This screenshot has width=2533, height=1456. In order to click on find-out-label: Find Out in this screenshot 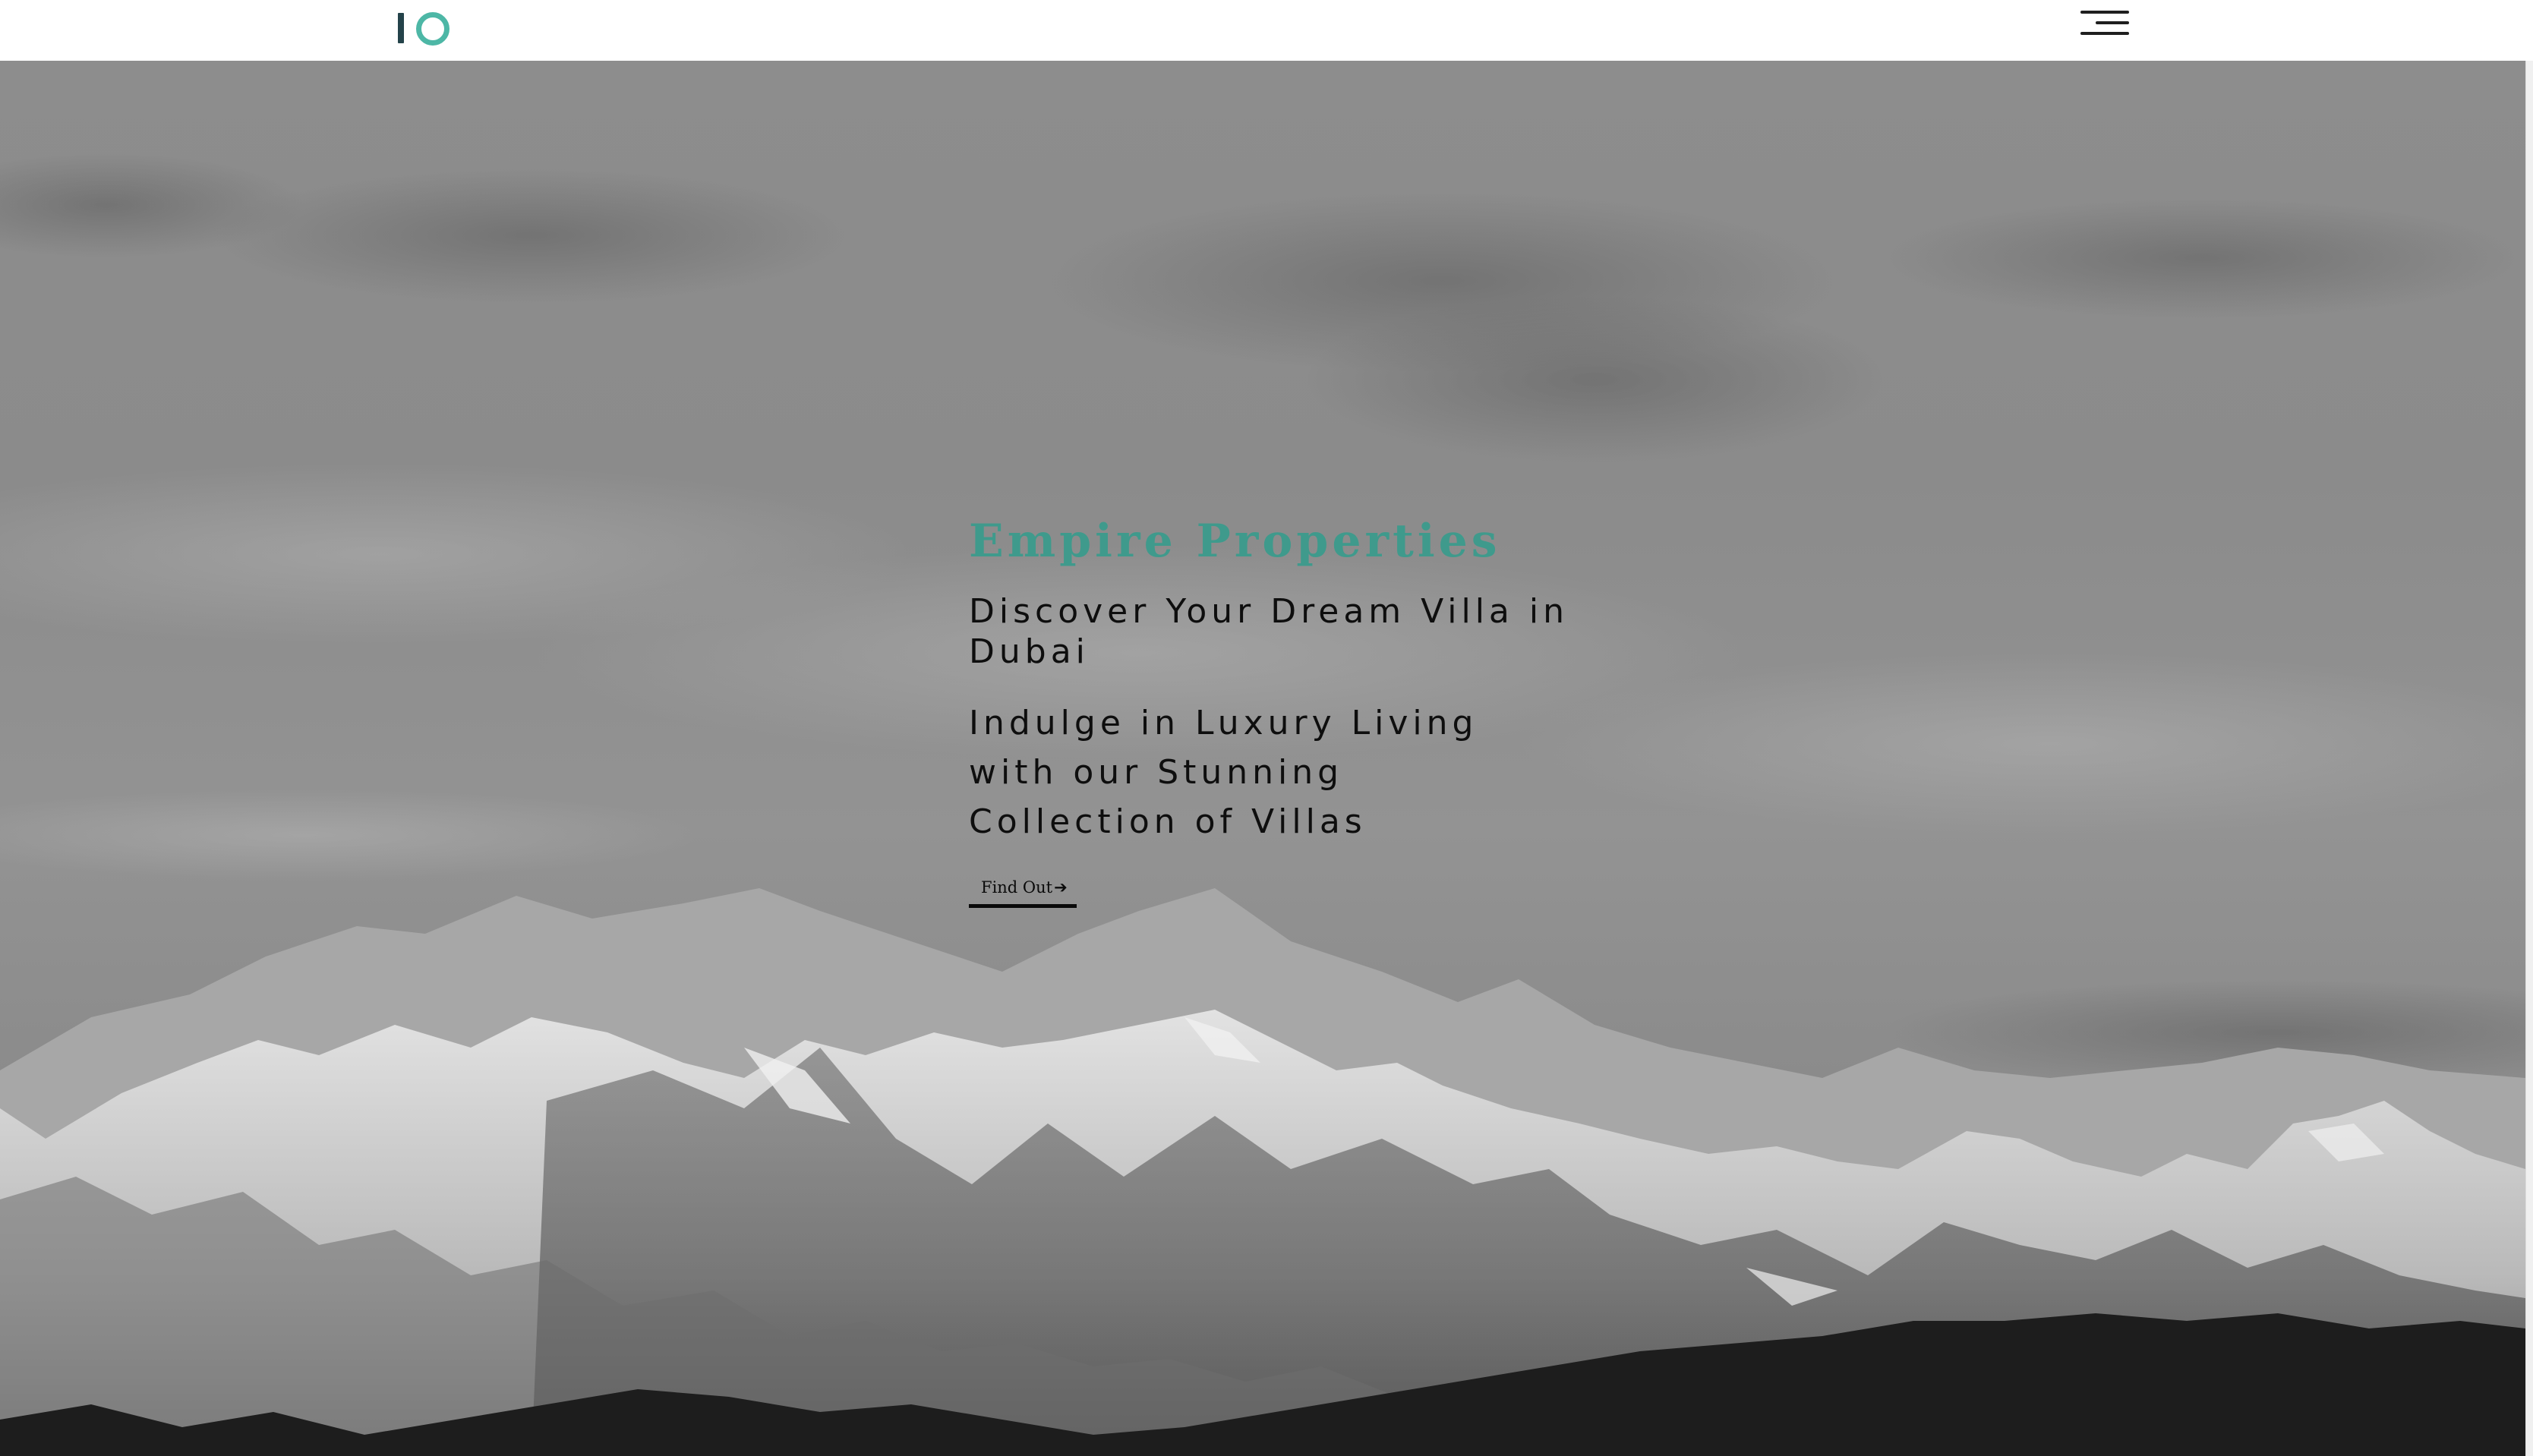, I will do `click(1017, 887)`.